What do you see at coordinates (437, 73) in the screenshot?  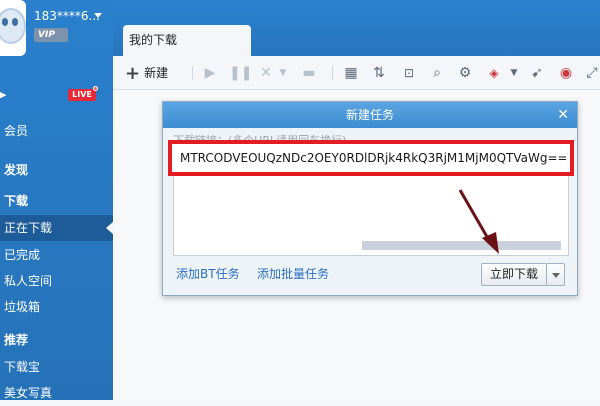 I see `search-icon: ⌕` at bounding box center [437, 73].